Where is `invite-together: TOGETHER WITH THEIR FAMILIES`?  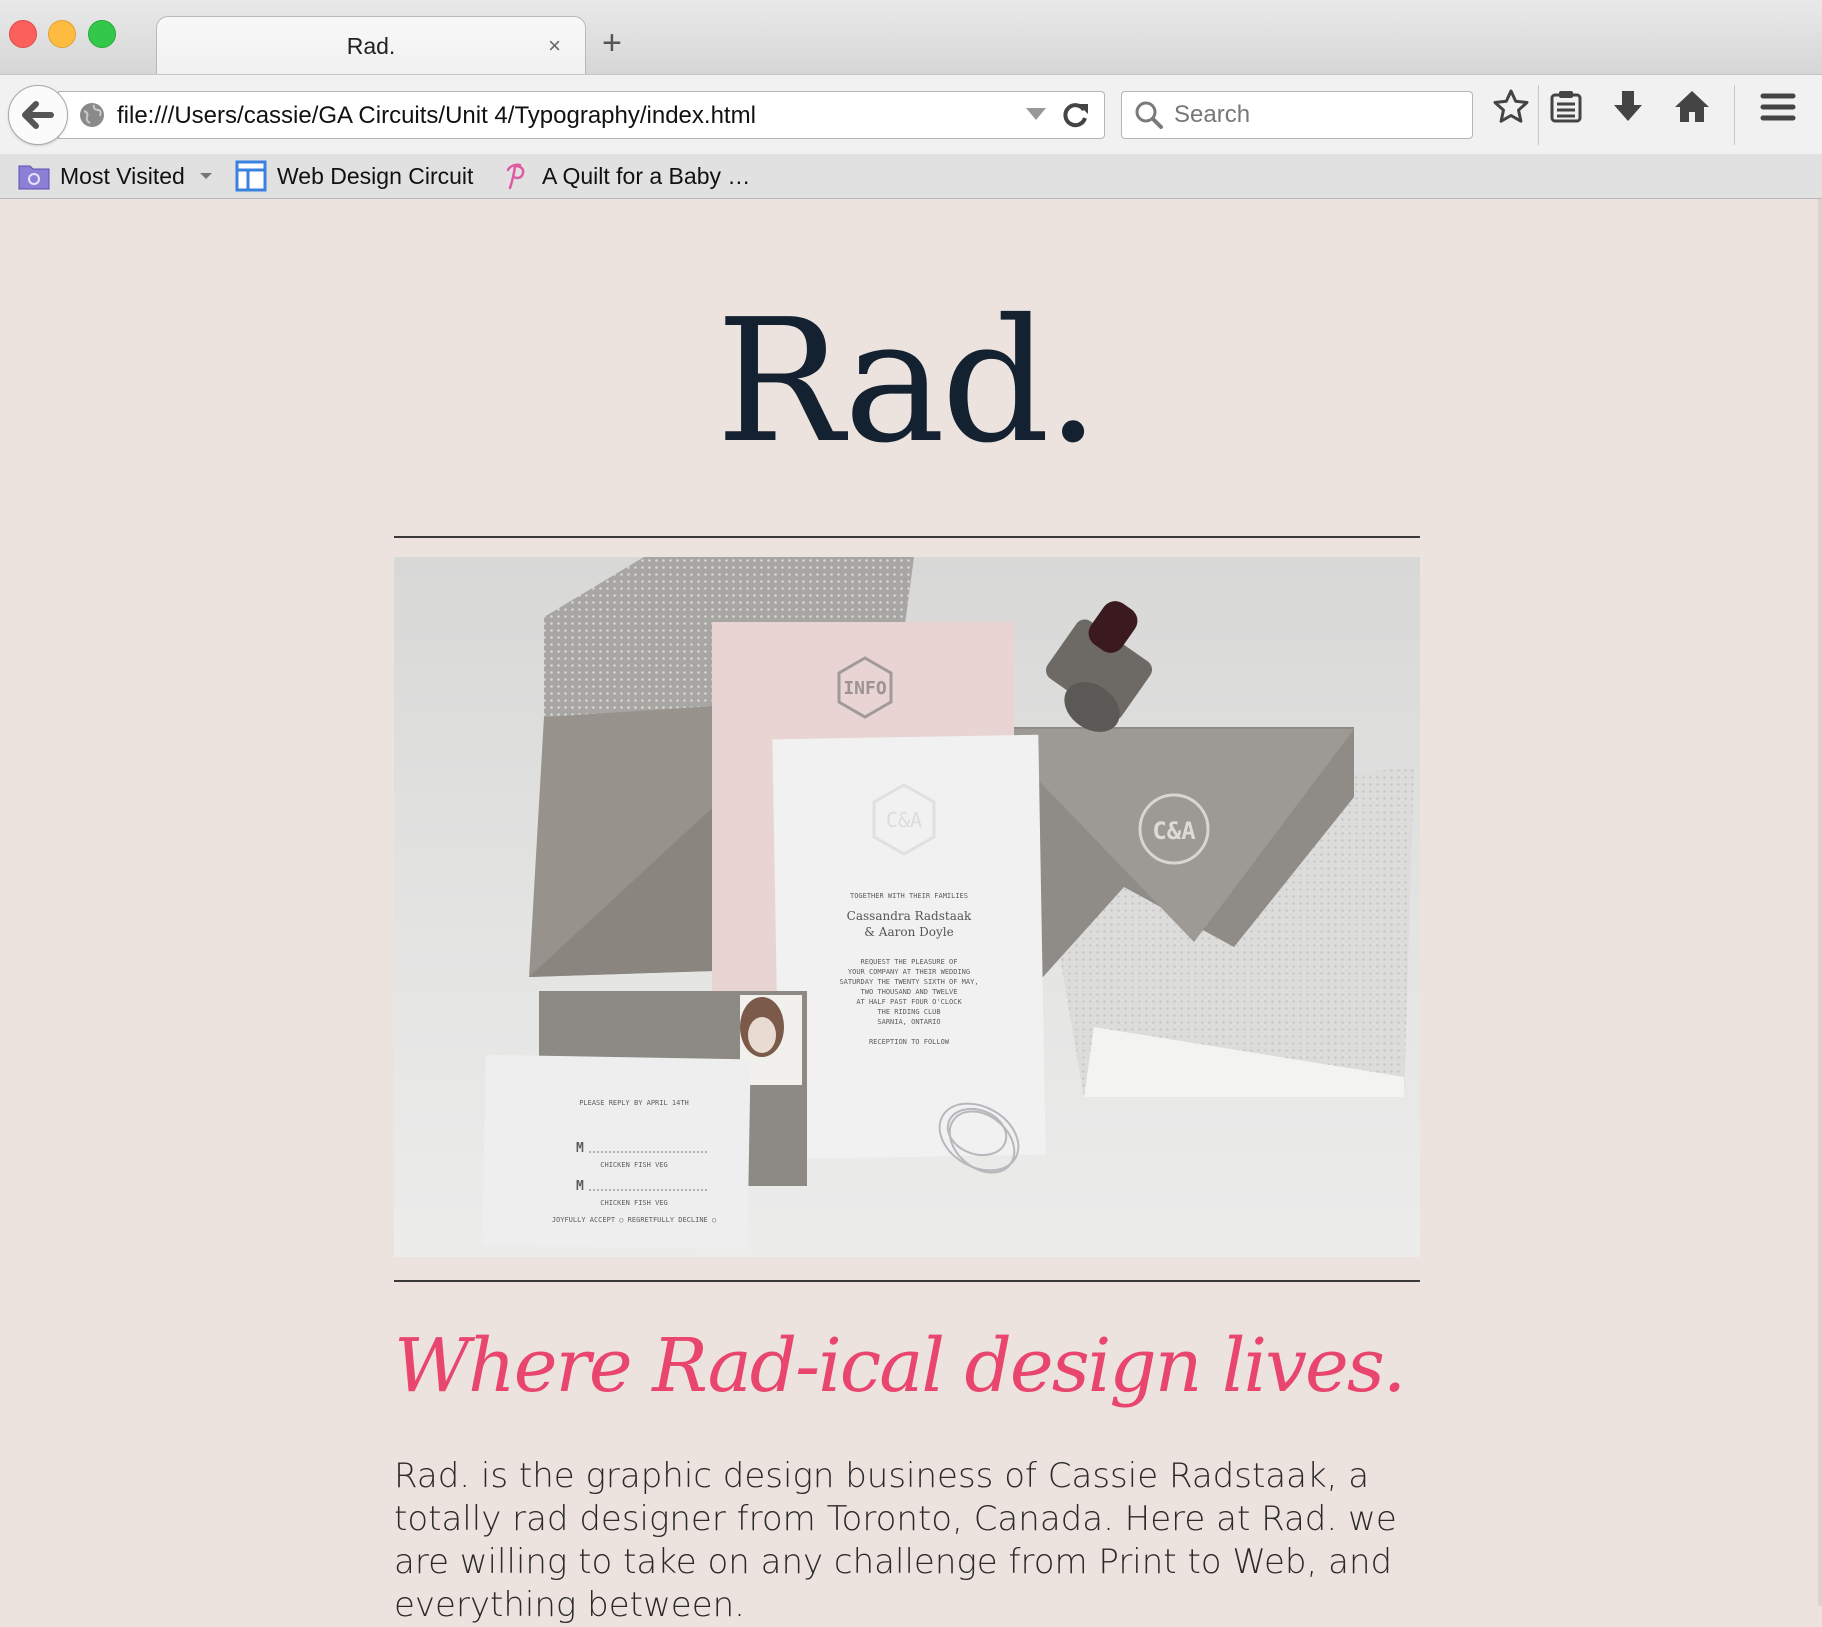
invite-together: TOGETHER WITH THEIR FAMILIES is located at coordinates (909, 896).